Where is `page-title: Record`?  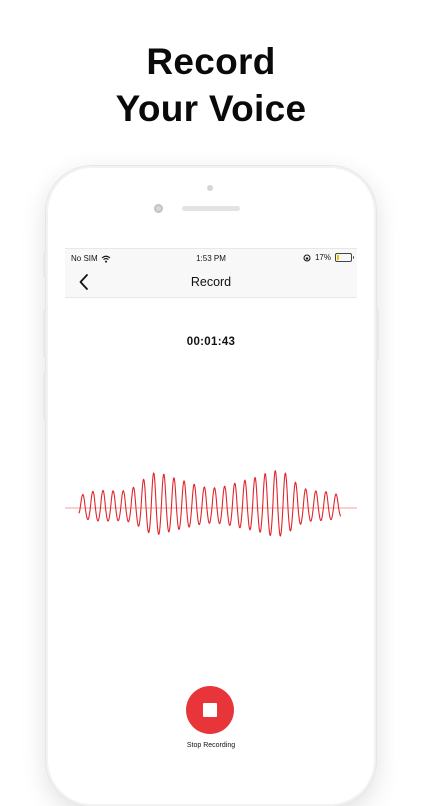
page-title: Record is located at coordinates (211, 282).